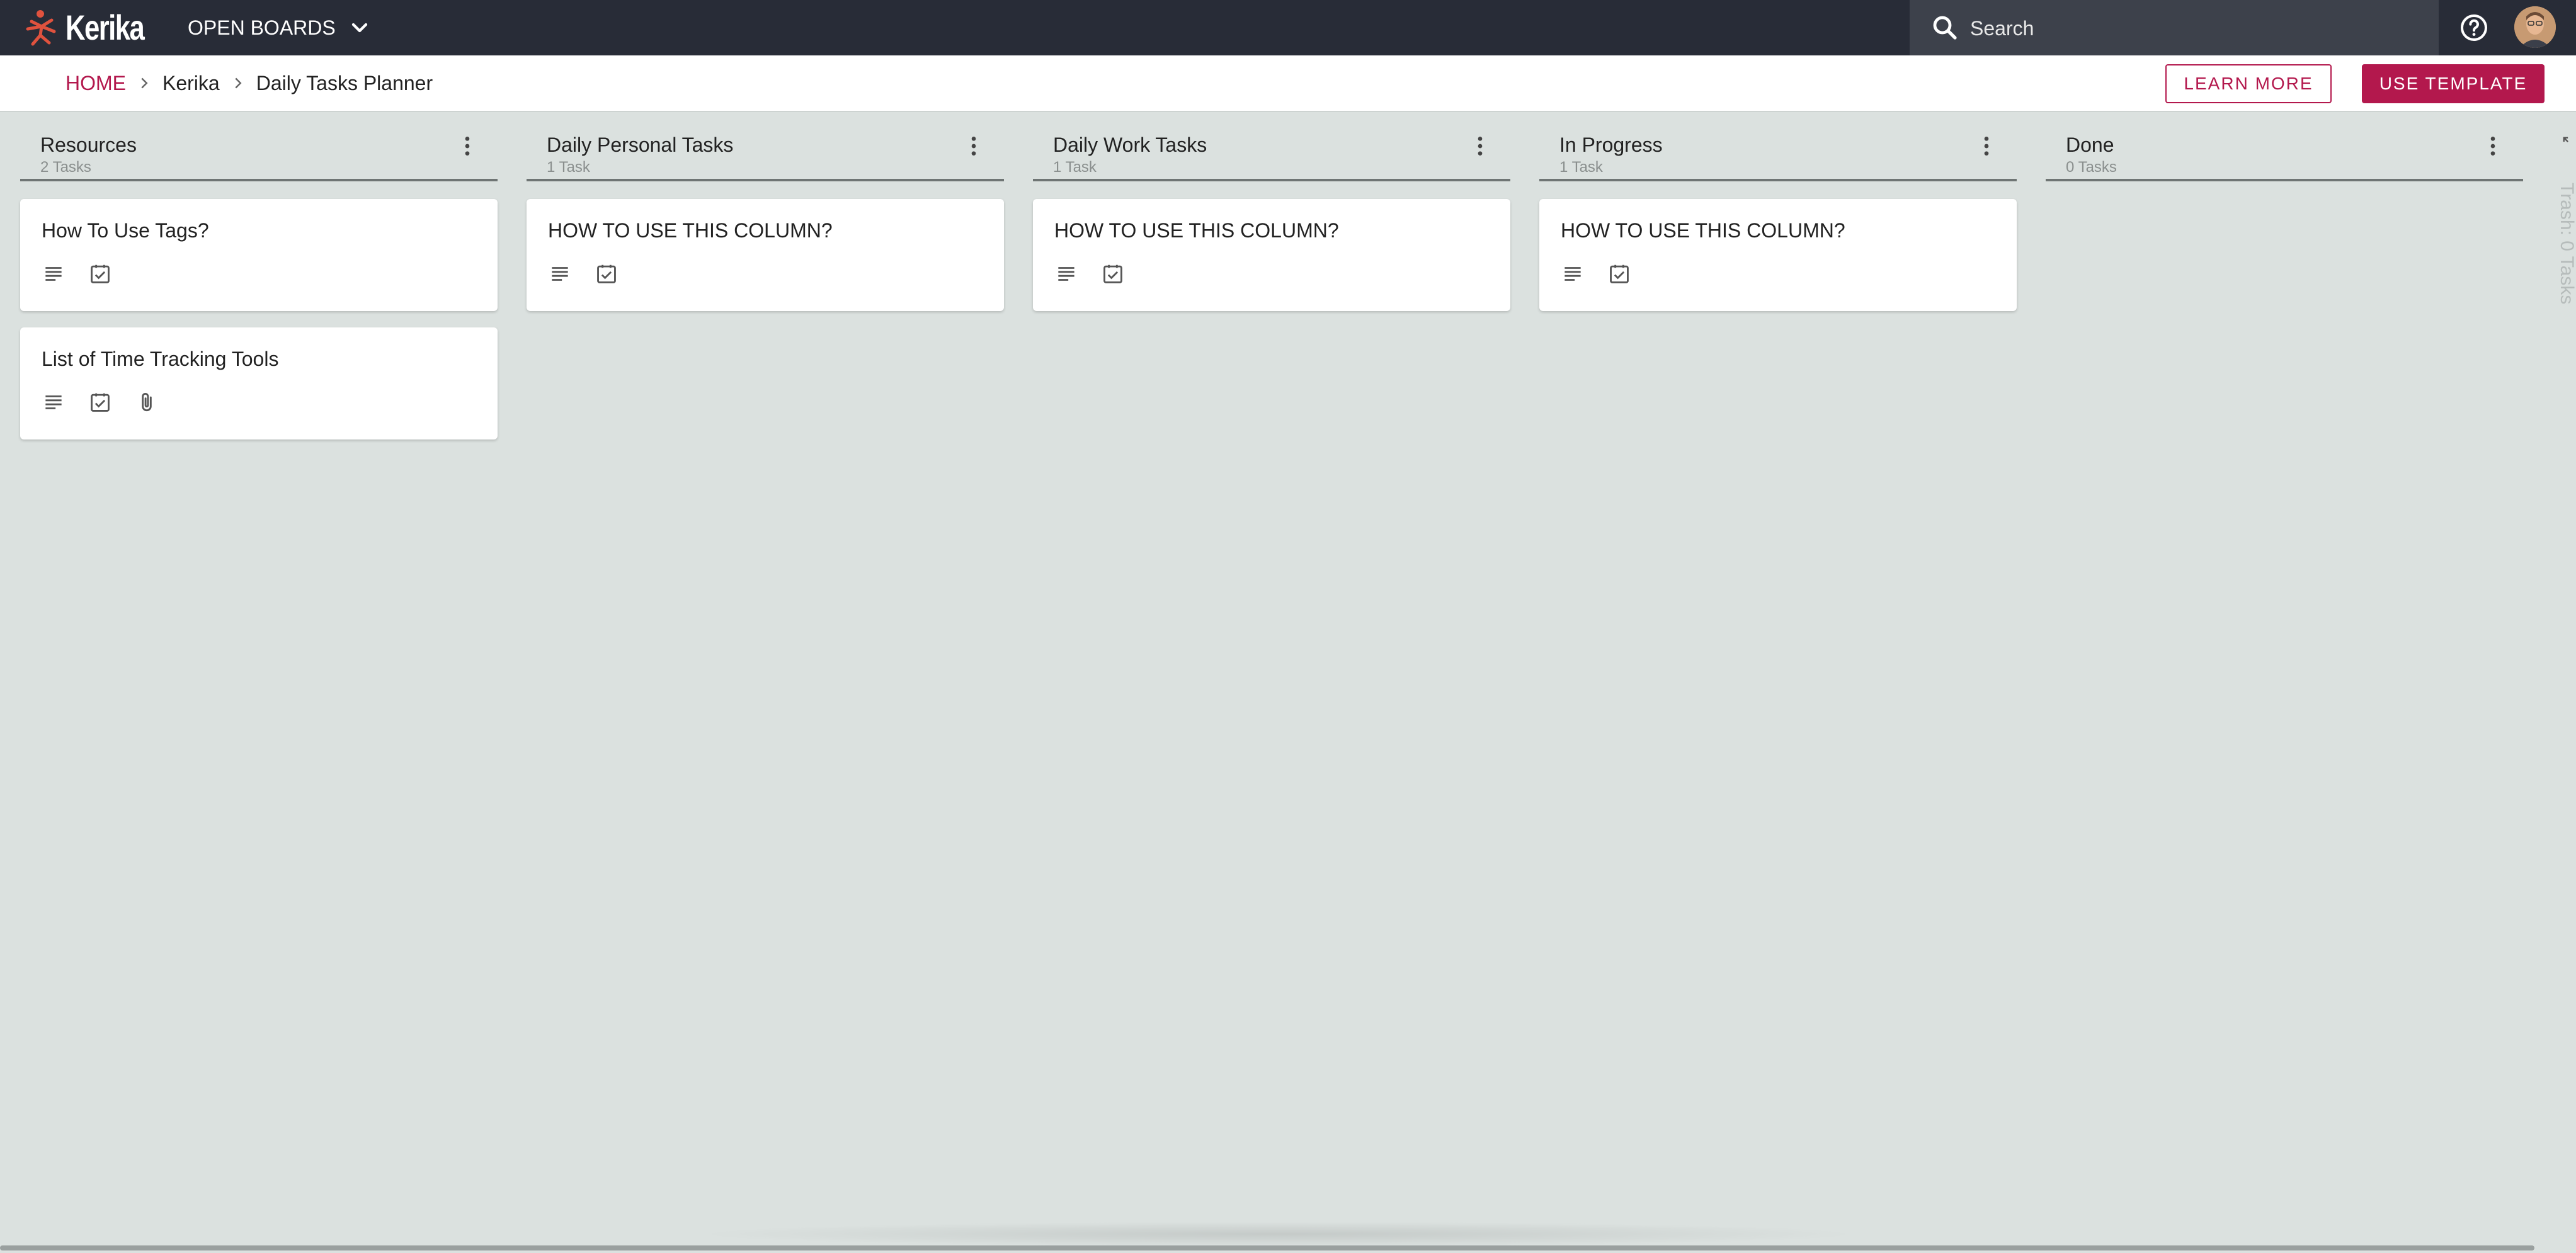 The width and height of the screenshot is (2576, 1253). I want to click on open-boards-label: OPEN BOARDS, so click(262, 27).